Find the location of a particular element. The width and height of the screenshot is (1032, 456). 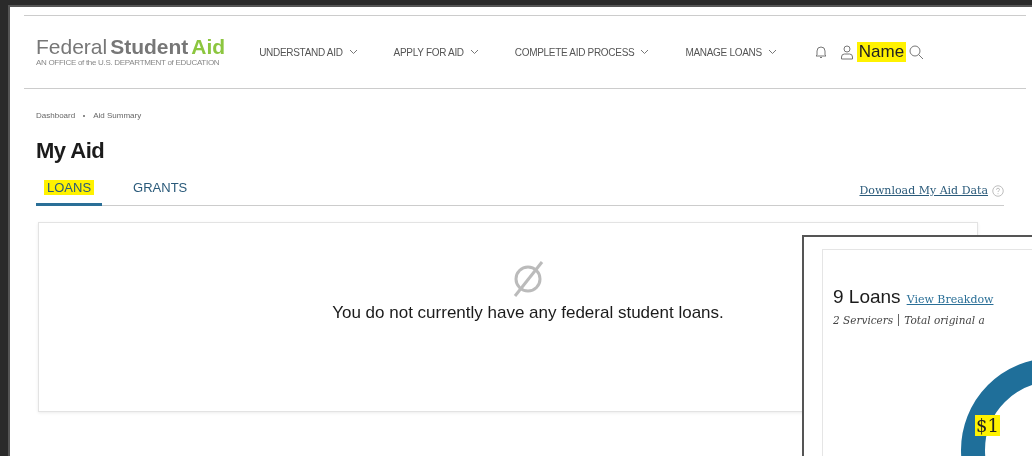

tab: LOANS is located at coordinates (69, 192).